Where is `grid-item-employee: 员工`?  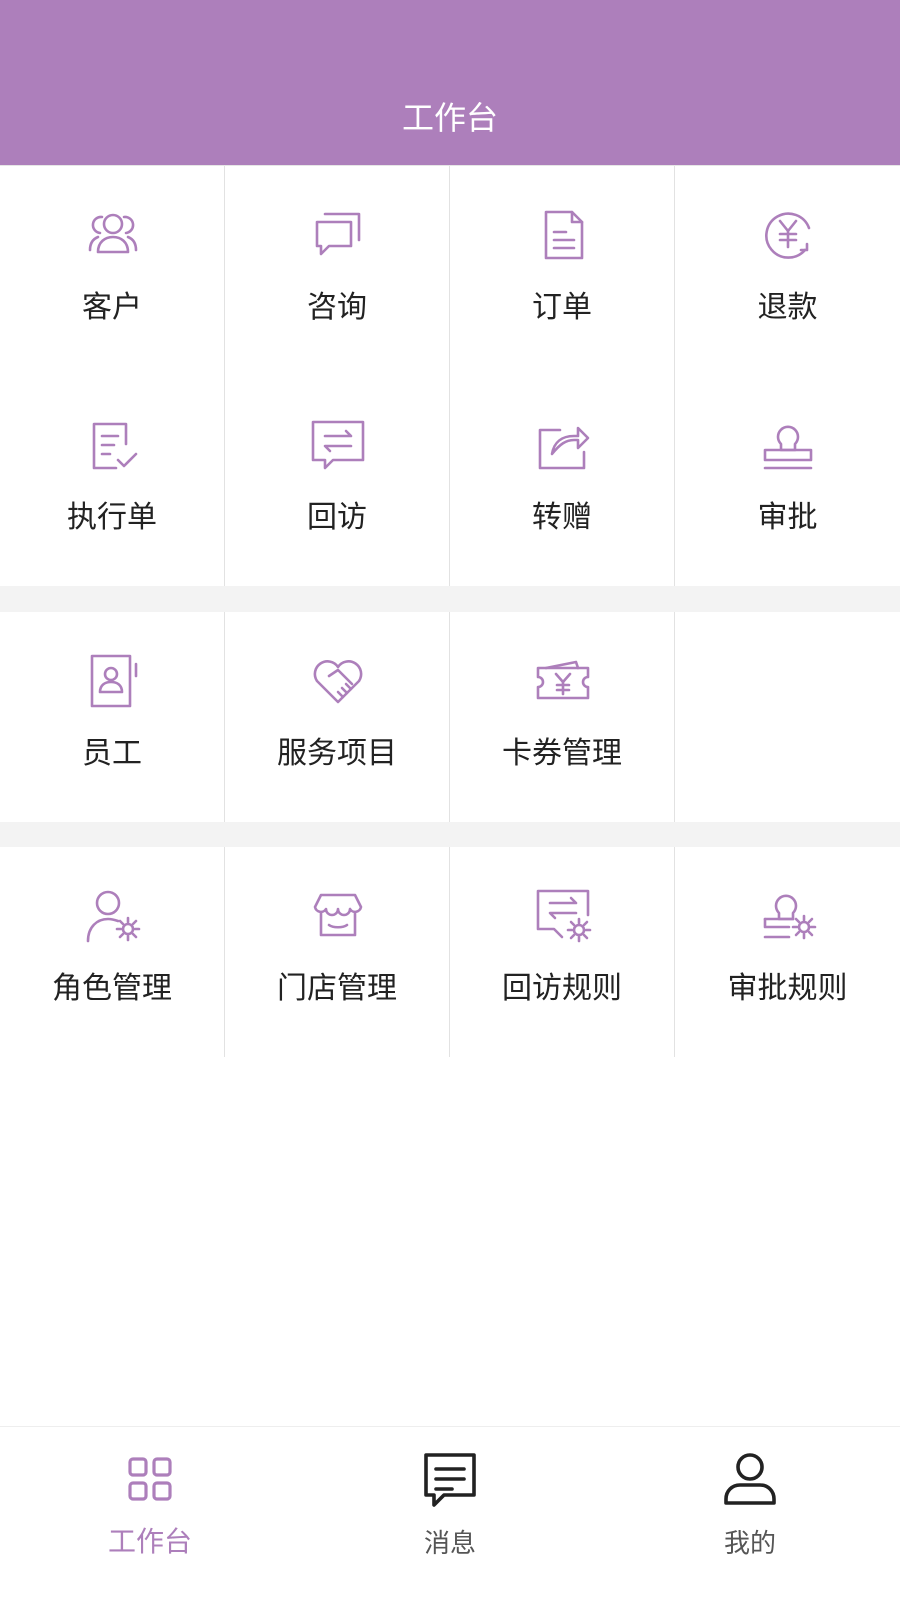
grid-item-employee: 员工 is located at coordinates (112, 717).